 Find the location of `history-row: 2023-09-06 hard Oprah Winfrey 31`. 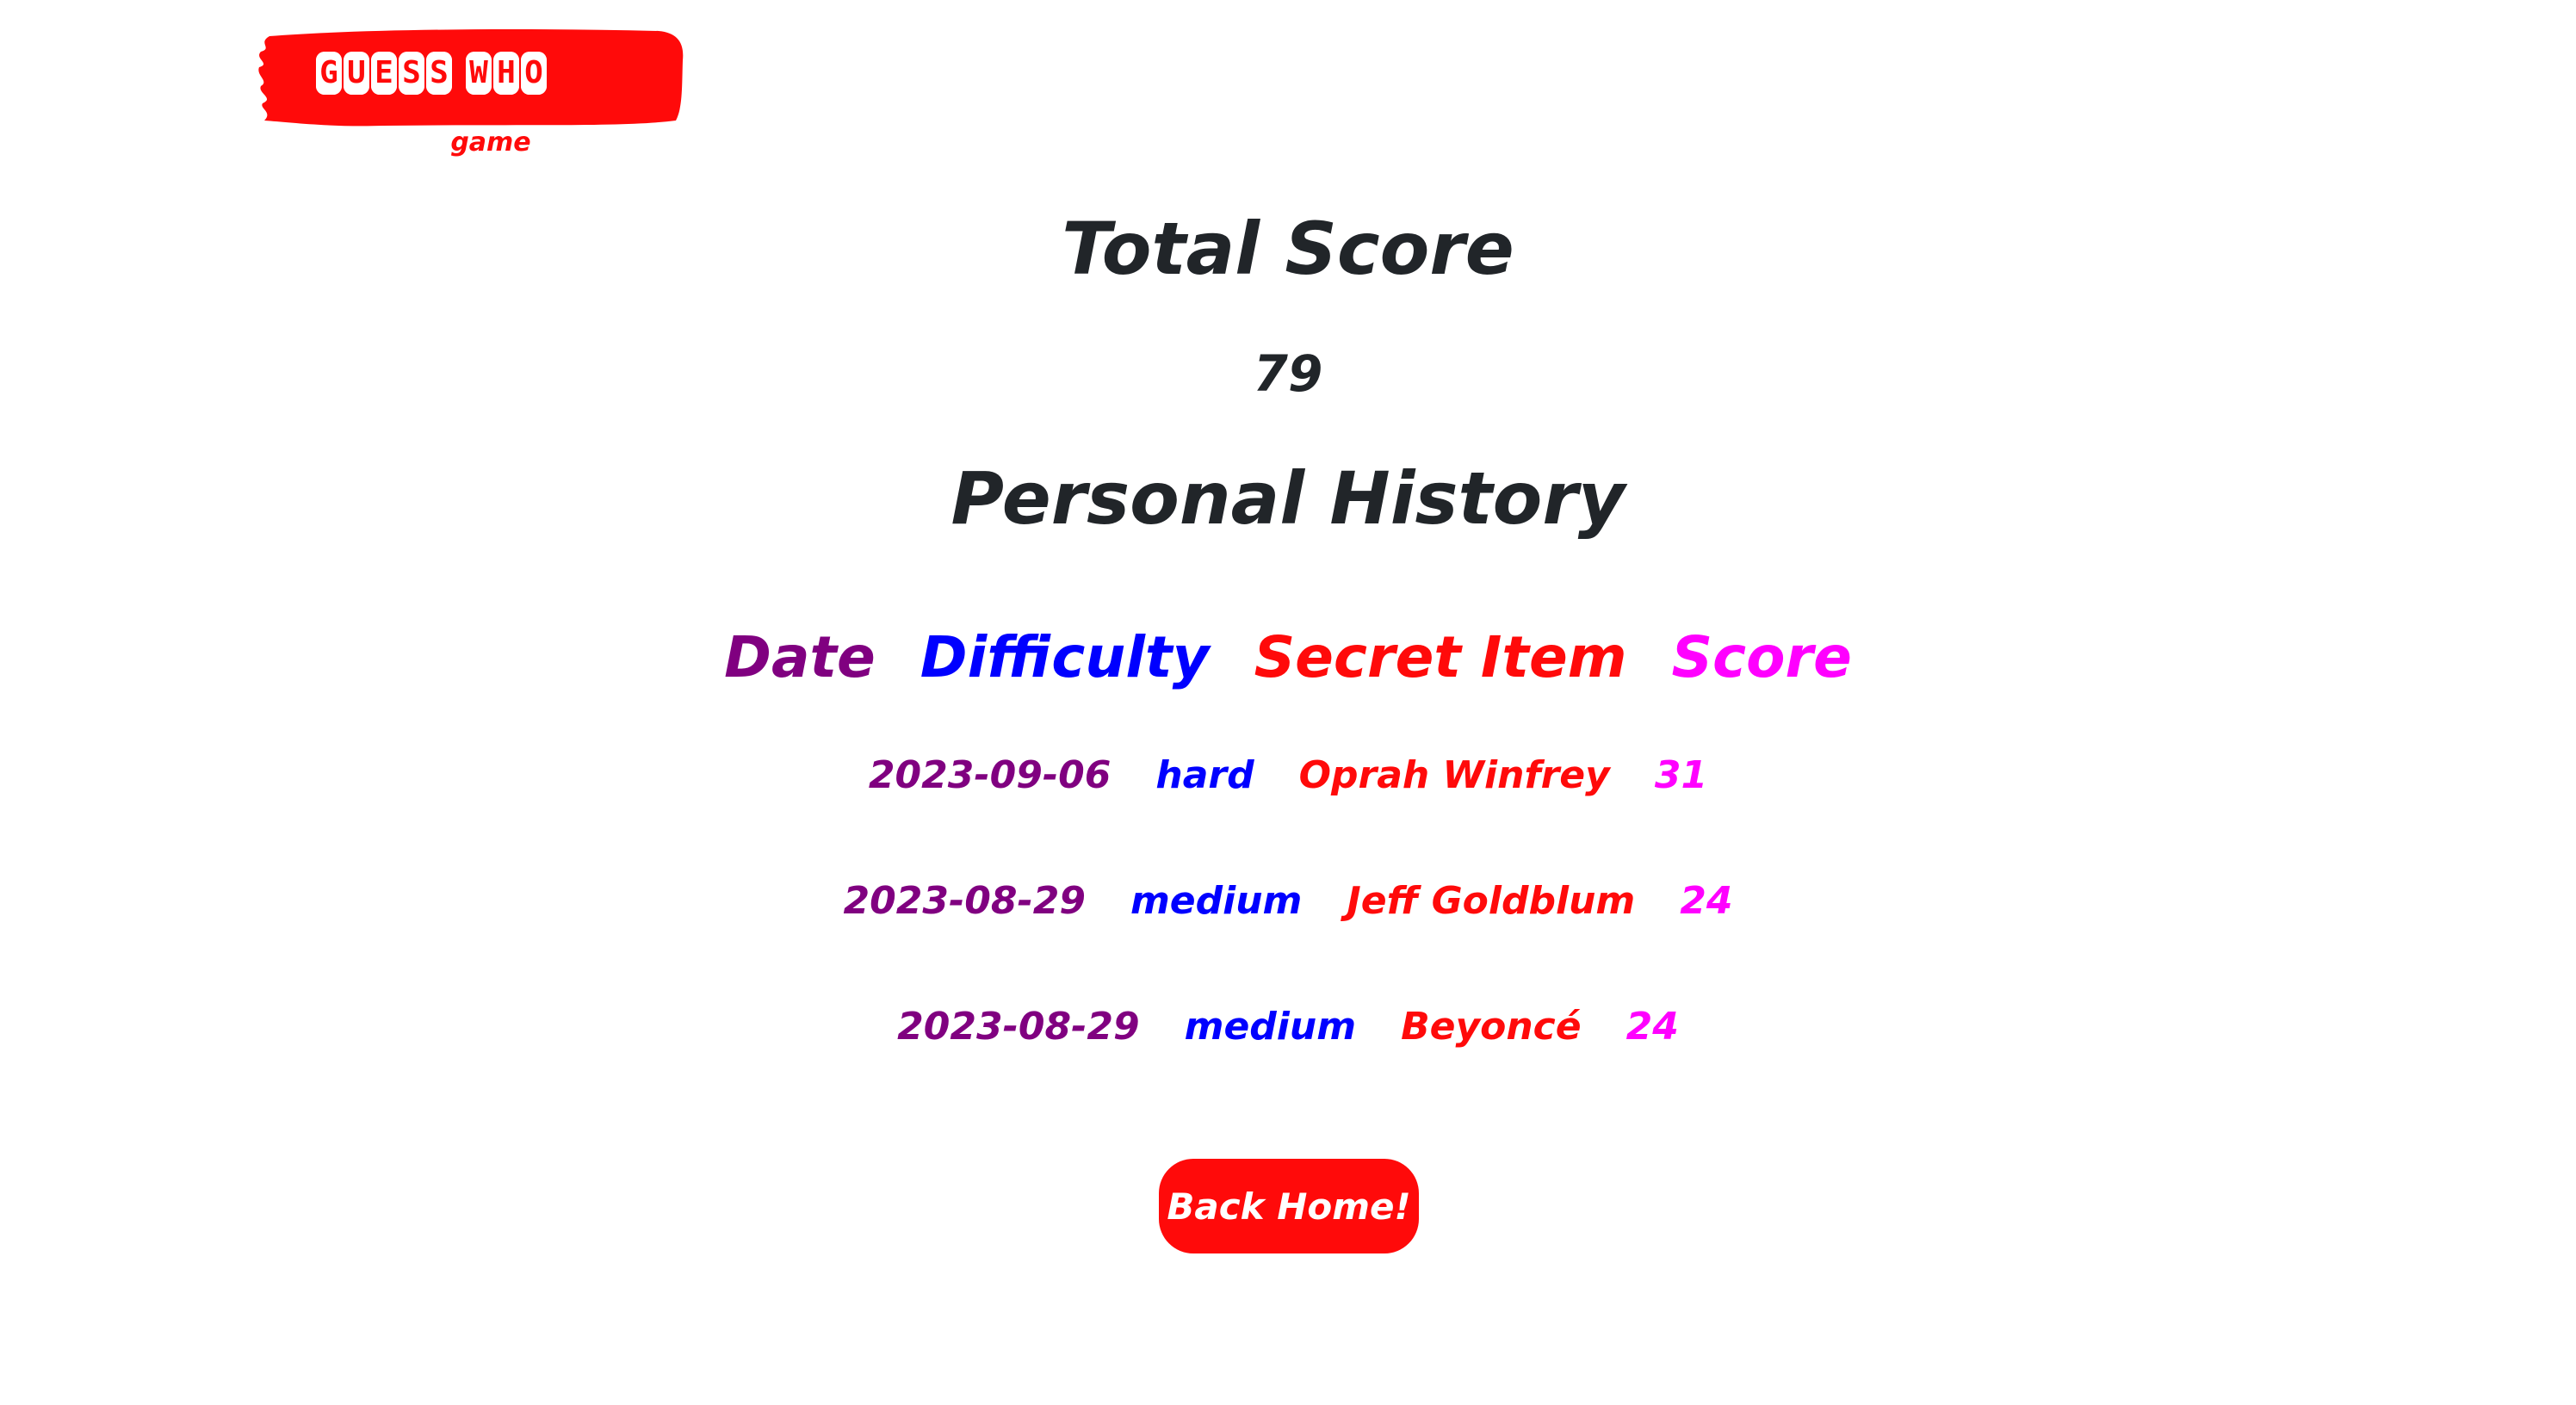

history-row: 2023-09-06 hard Oprah Winfrey 31 is located at coordinates (1288, 775).